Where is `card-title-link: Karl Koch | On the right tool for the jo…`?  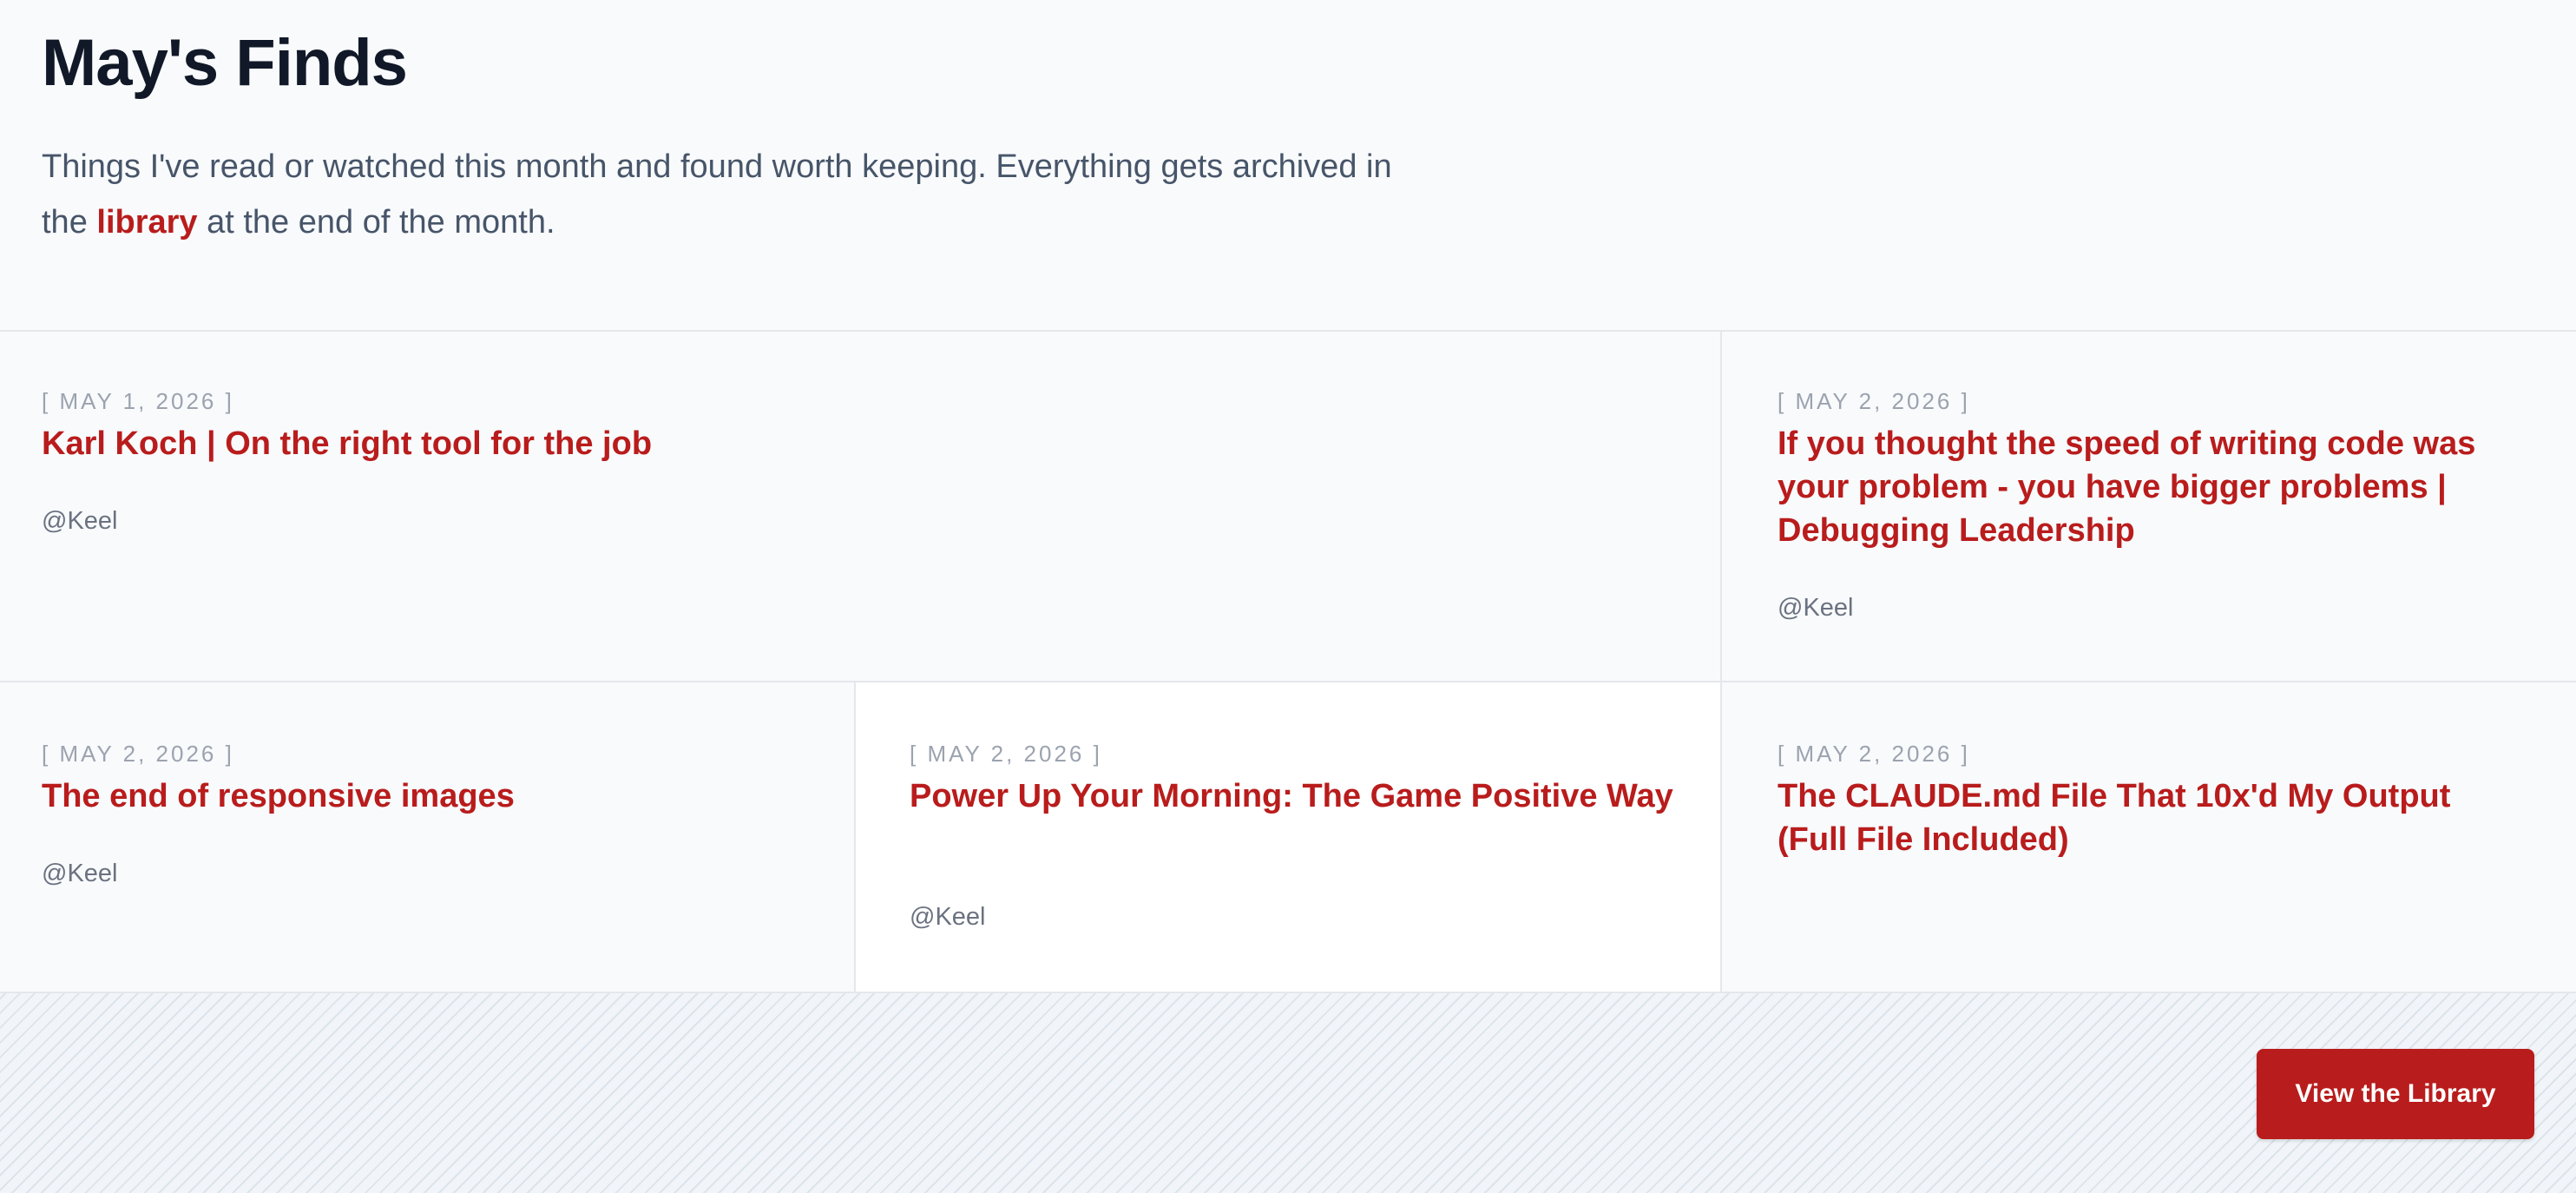
card-title-link: Karl Koch | On the right tool for the jo… is located at coordinates (857, 443).